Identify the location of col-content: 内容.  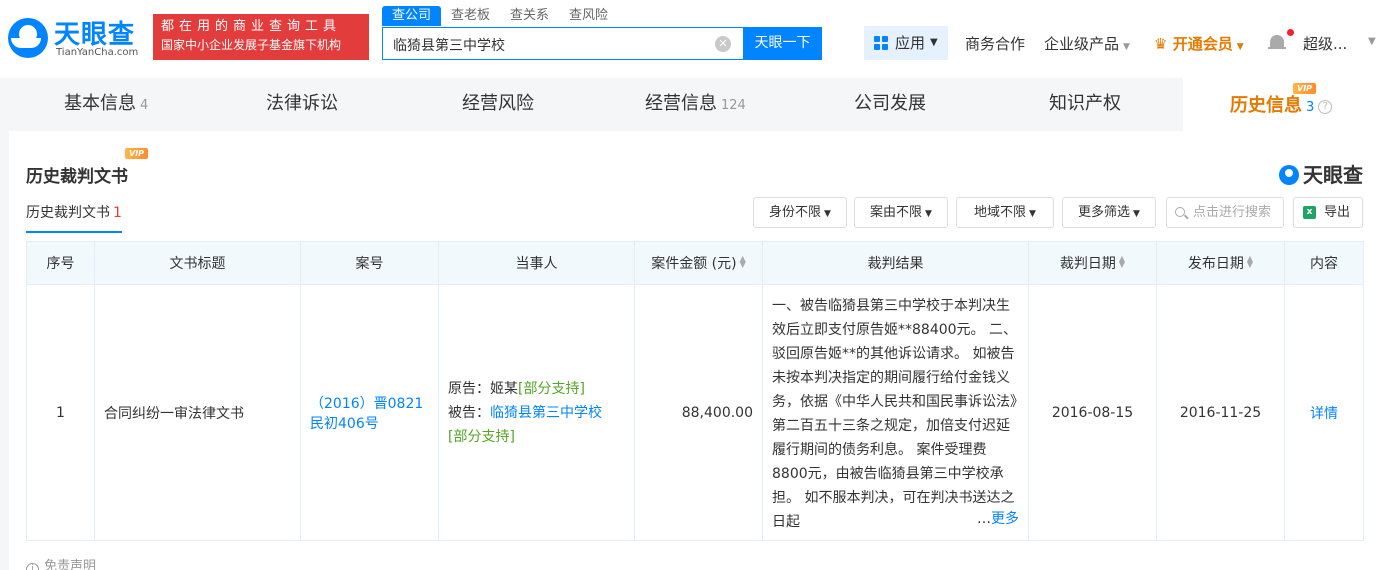
(1324, 263).